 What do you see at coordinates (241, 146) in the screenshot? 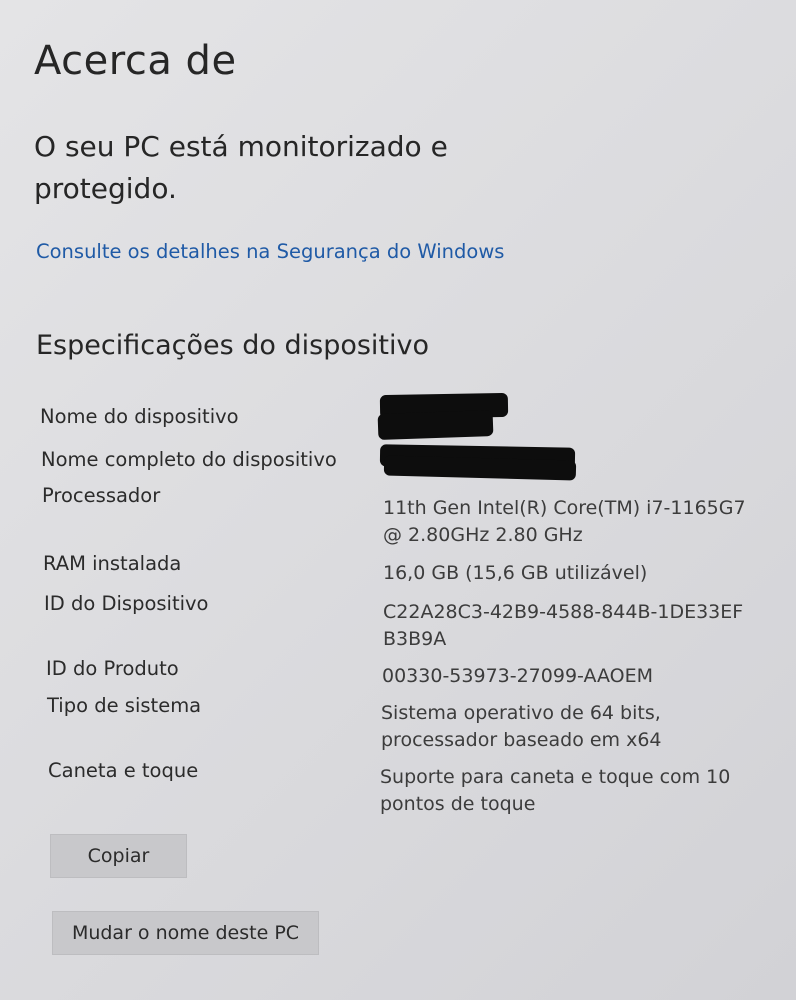
I see `protection-status-line-1: O seu PC está monitorizado e` at bounding box center [241, 146].